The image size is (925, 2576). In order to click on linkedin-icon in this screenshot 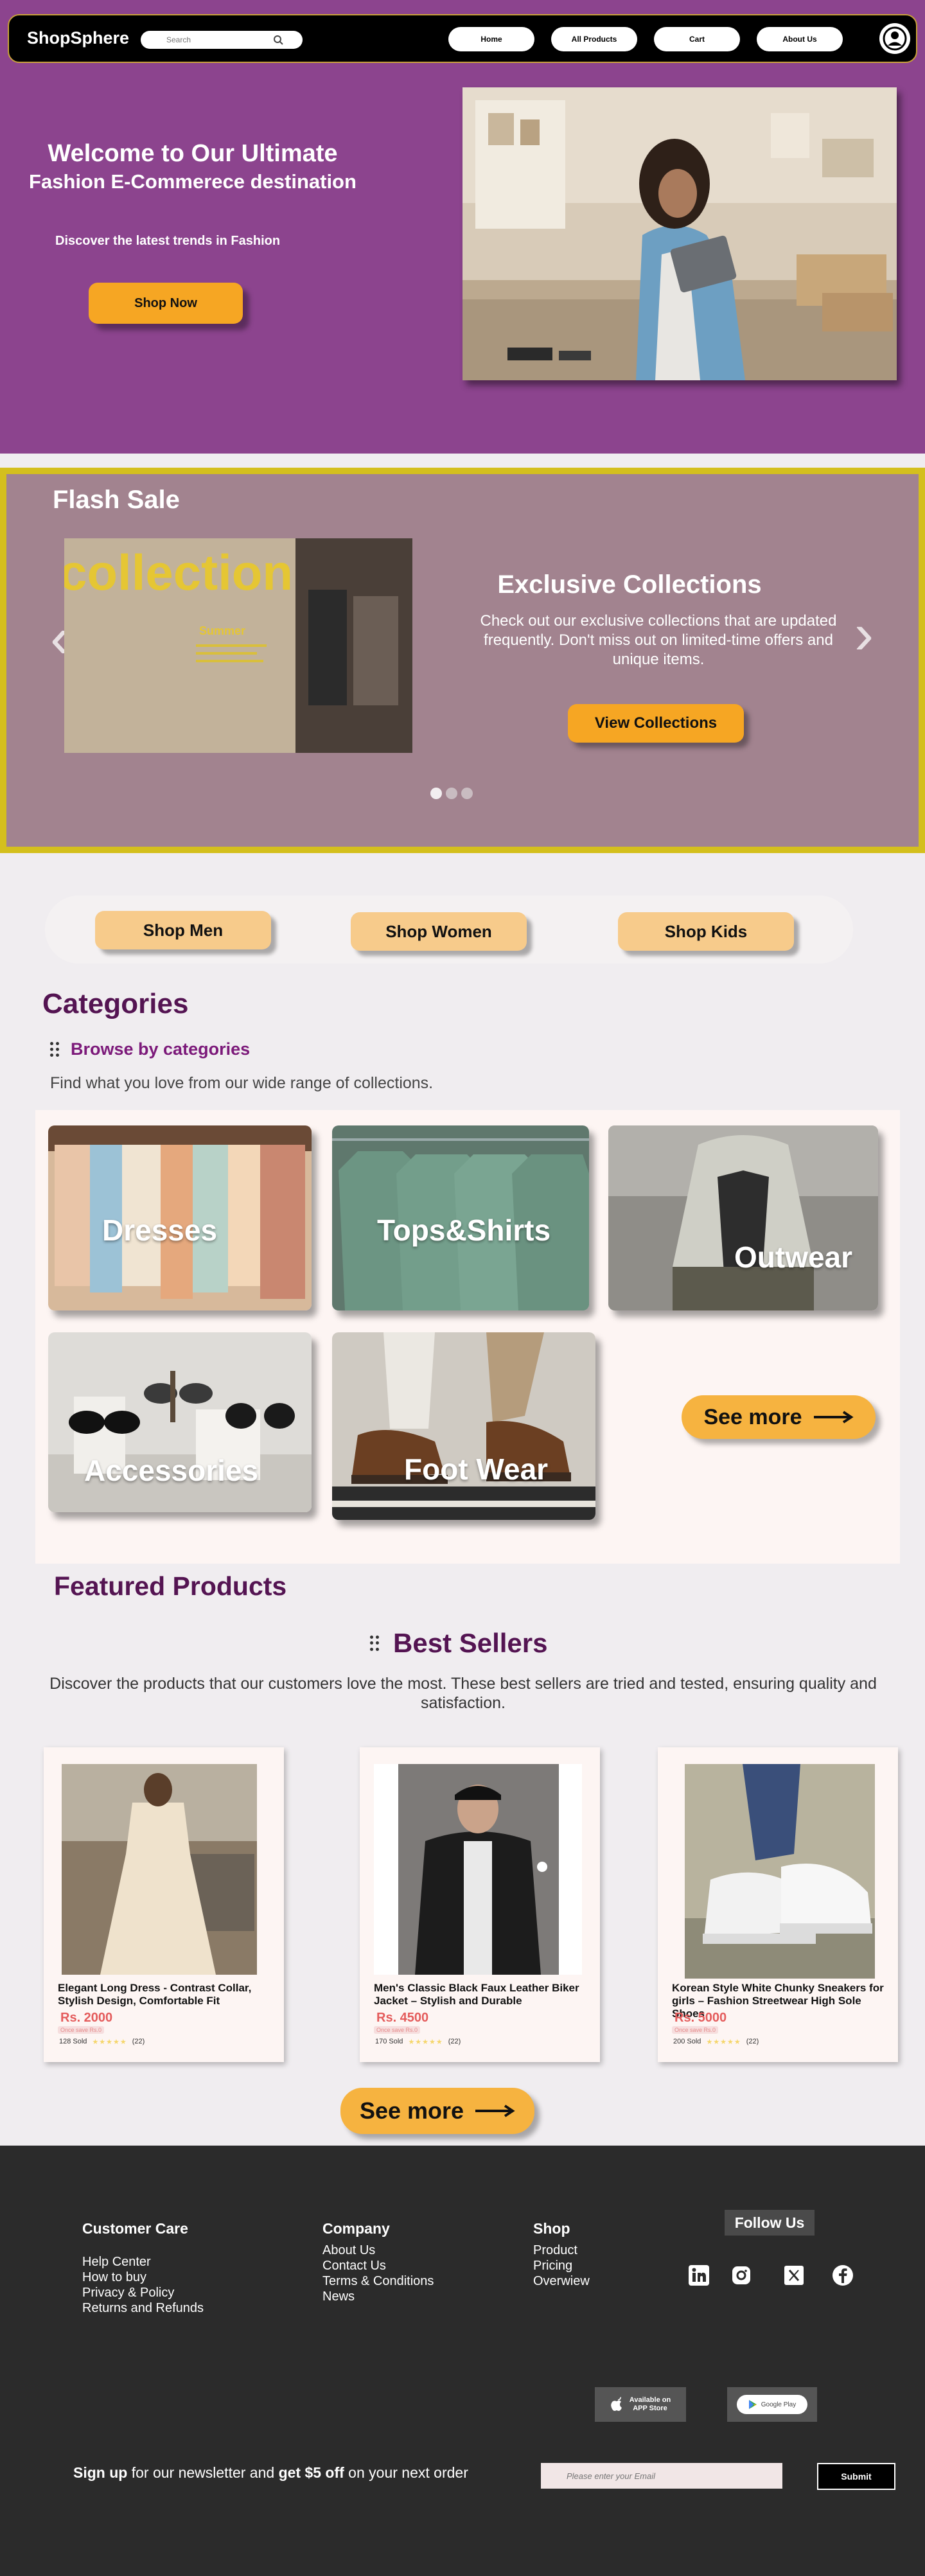, I will do `click(699, 2275)`.